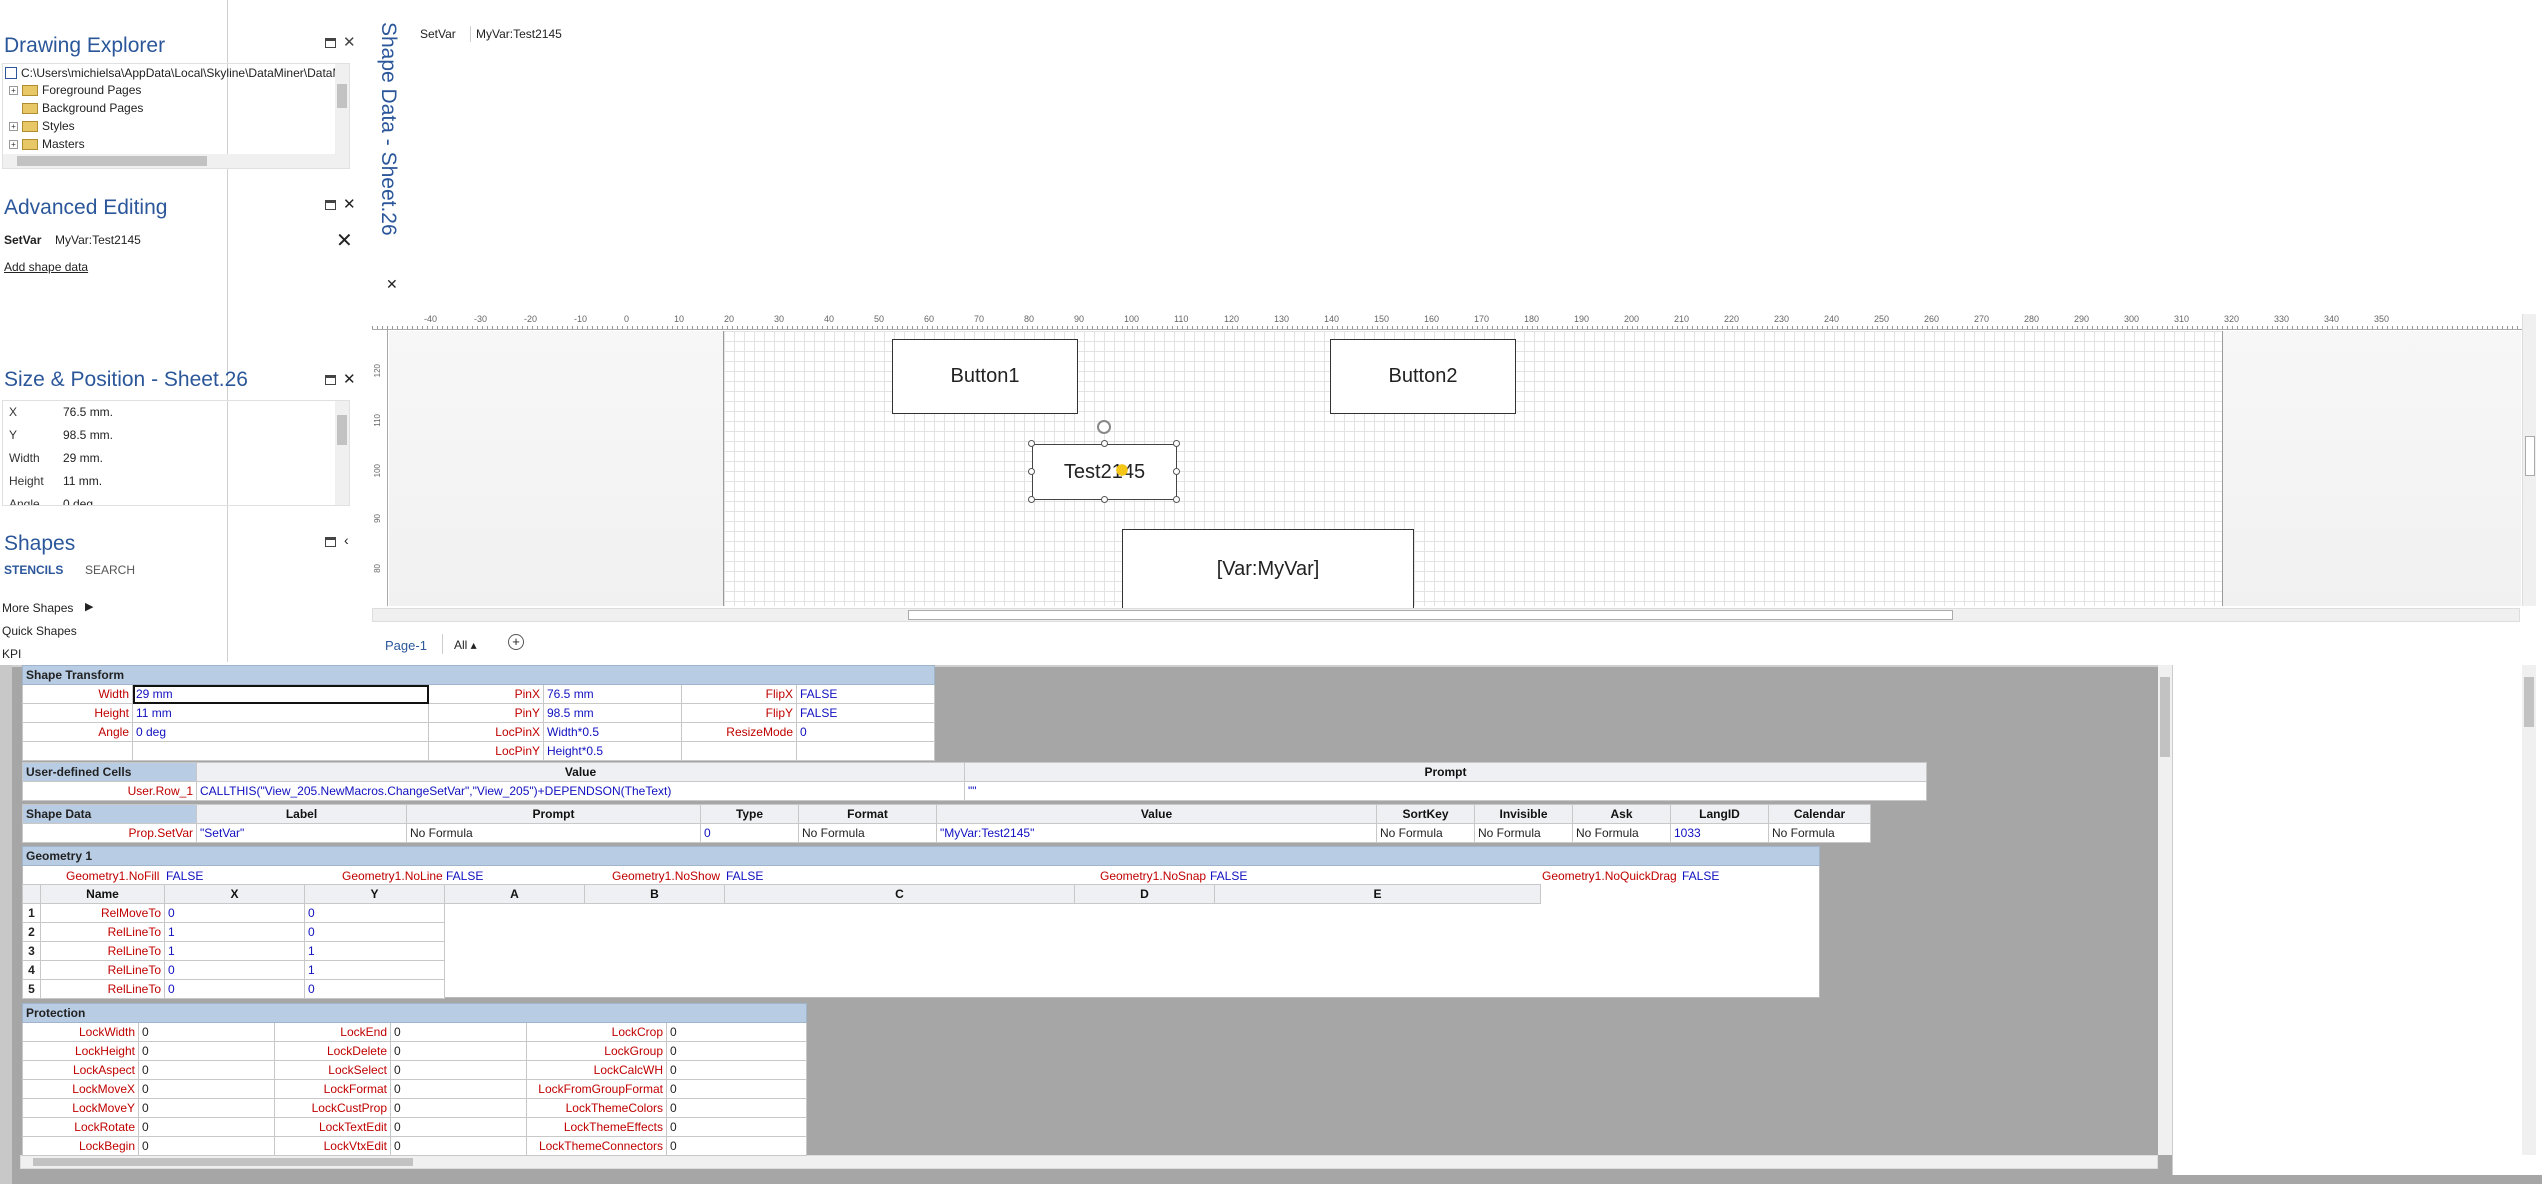 The height and width of the screenshot is (1184, 2542). Describe the element at coordinates (42, 126) in the screenshot. I see `tree-item-styles: + Styles` at that location.